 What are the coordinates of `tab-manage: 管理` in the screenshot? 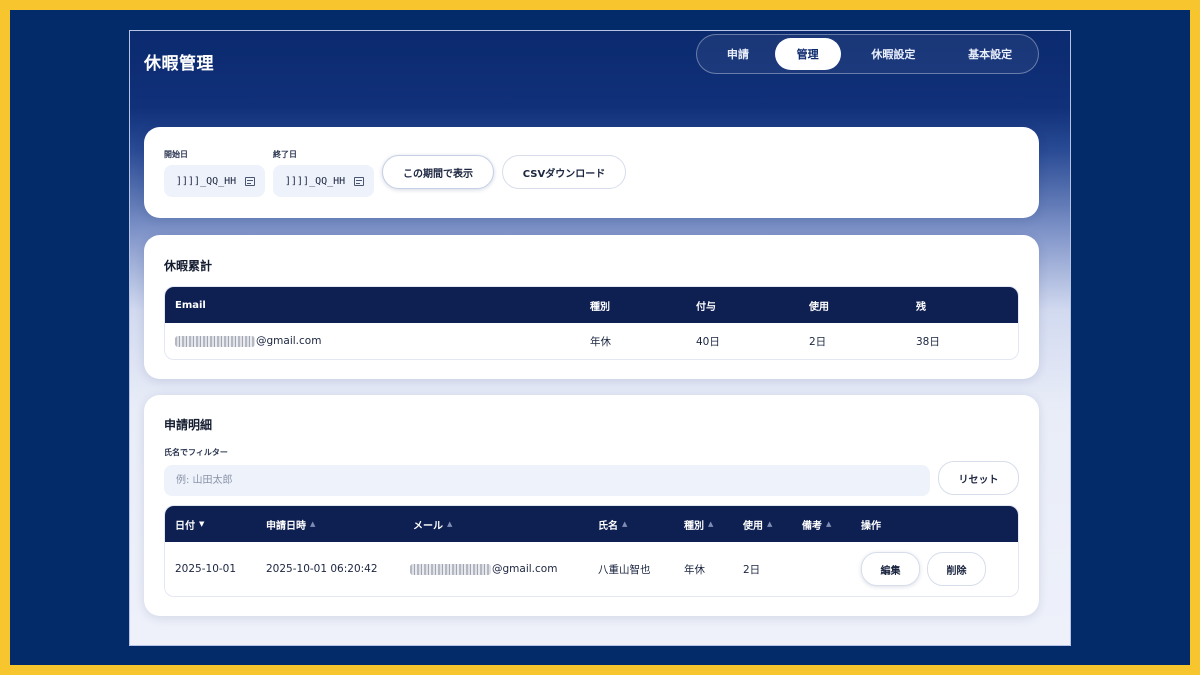 It's located at (807, 54).